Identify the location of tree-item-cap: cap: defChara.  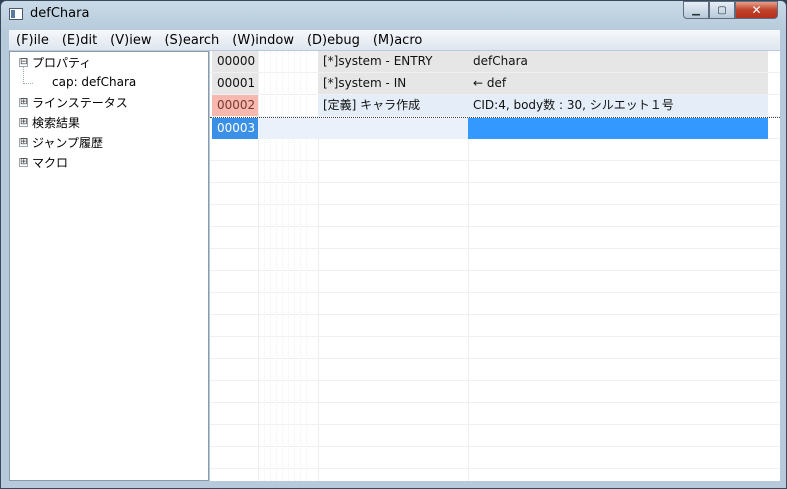
(94, 82).